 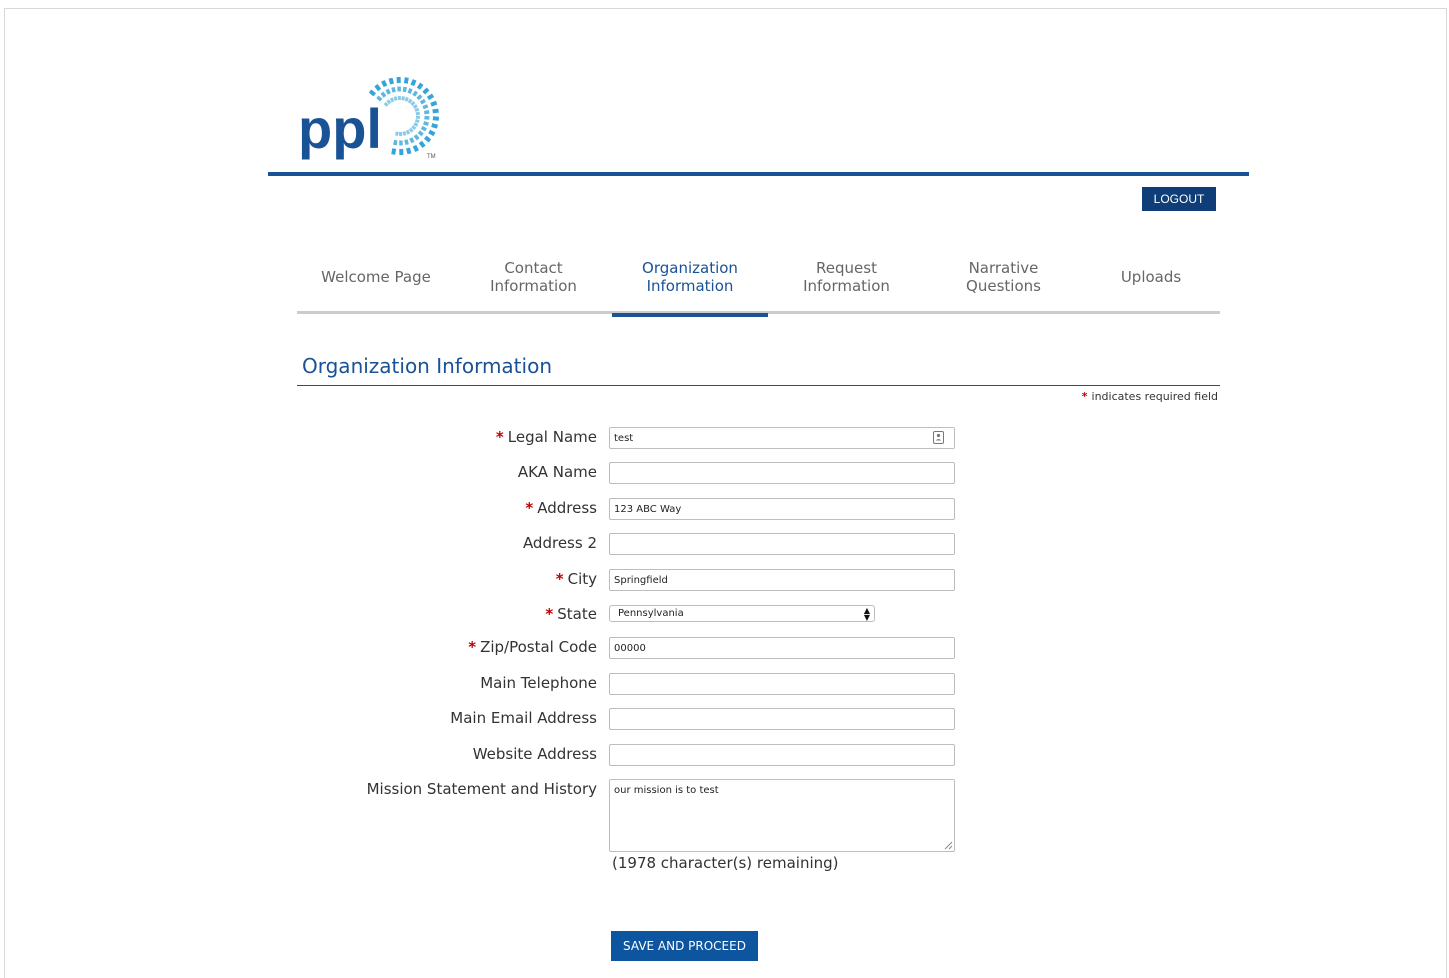 I want to click on state-select: Pennsylvania ▲ ▼, so click(x=742, y=613).